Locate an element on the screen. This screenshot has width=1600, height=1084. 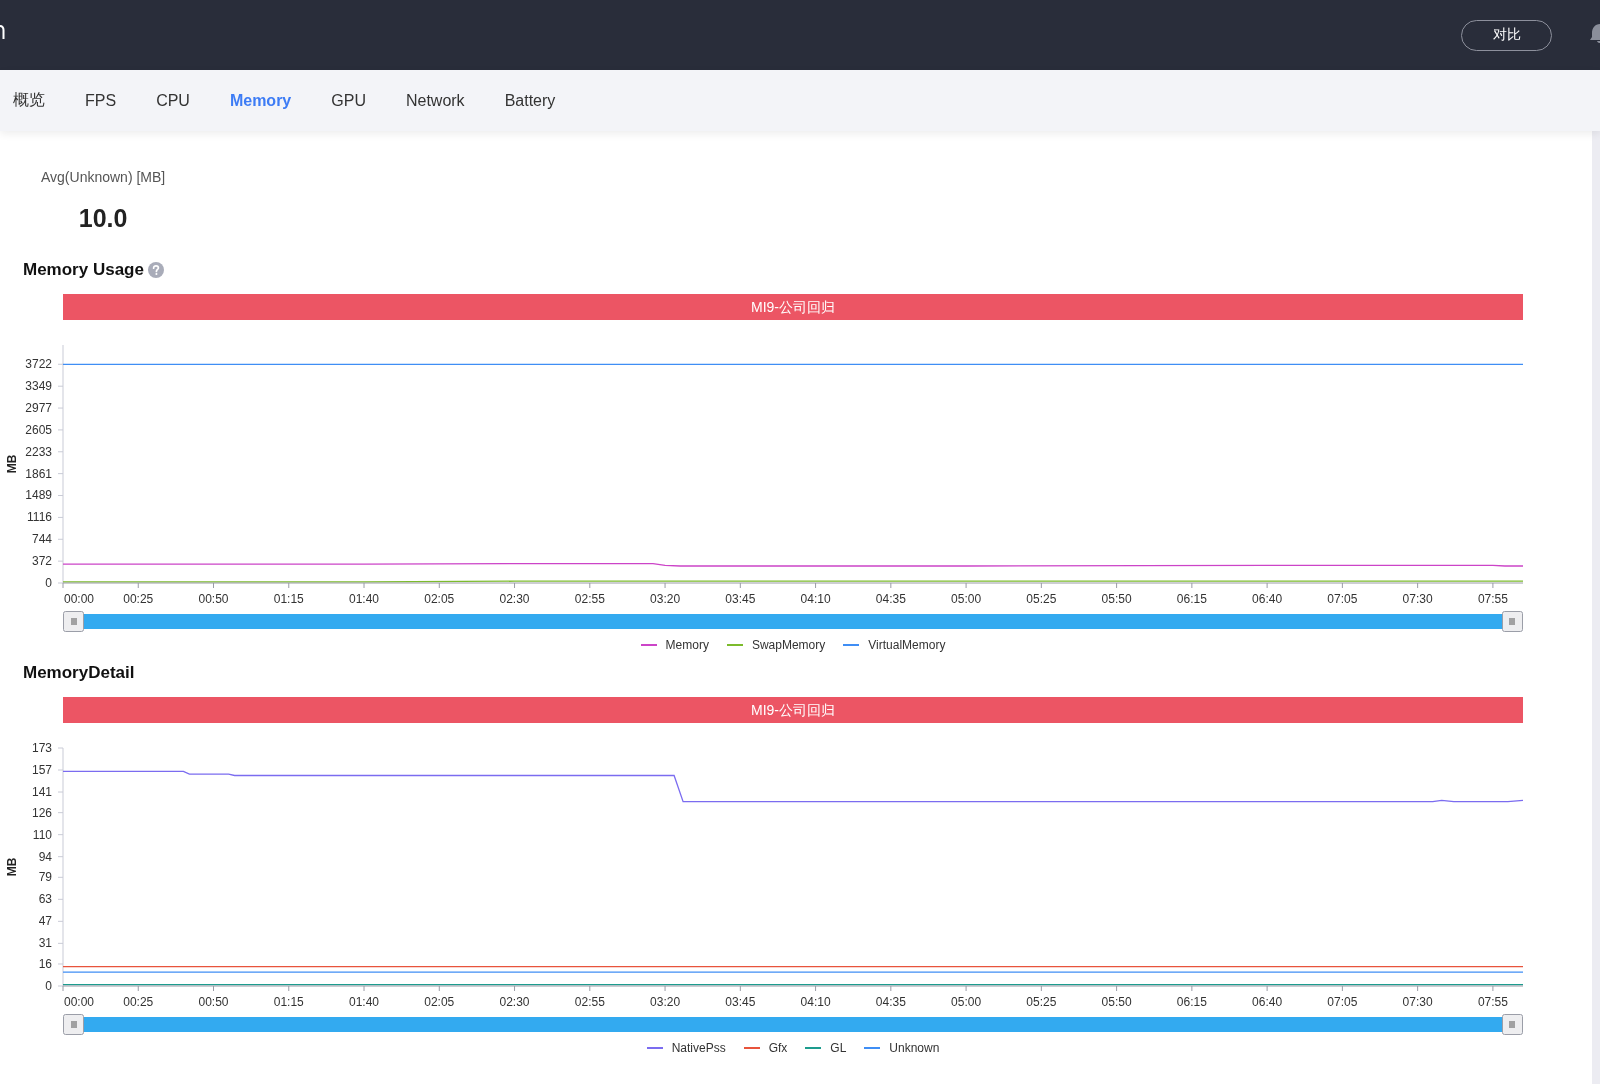
y-tick-label: 1861 is located at coordinates (38, 473).